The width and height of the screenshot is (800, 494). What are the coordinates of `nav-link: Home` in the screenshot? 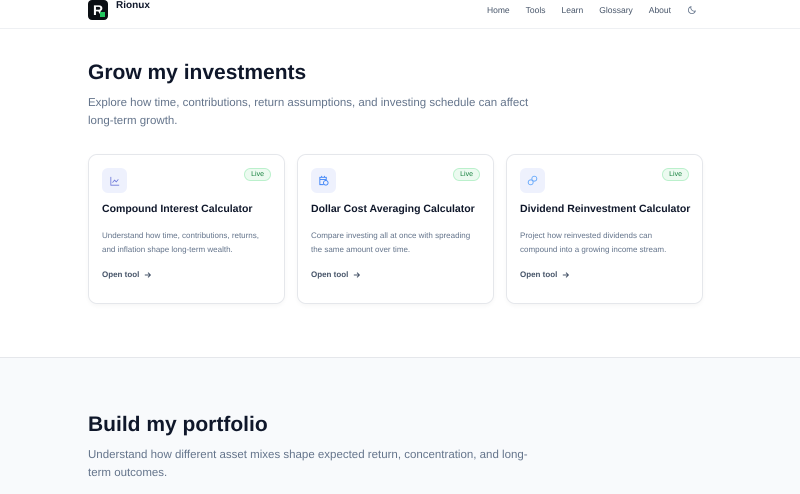 It's located at (498, 10).